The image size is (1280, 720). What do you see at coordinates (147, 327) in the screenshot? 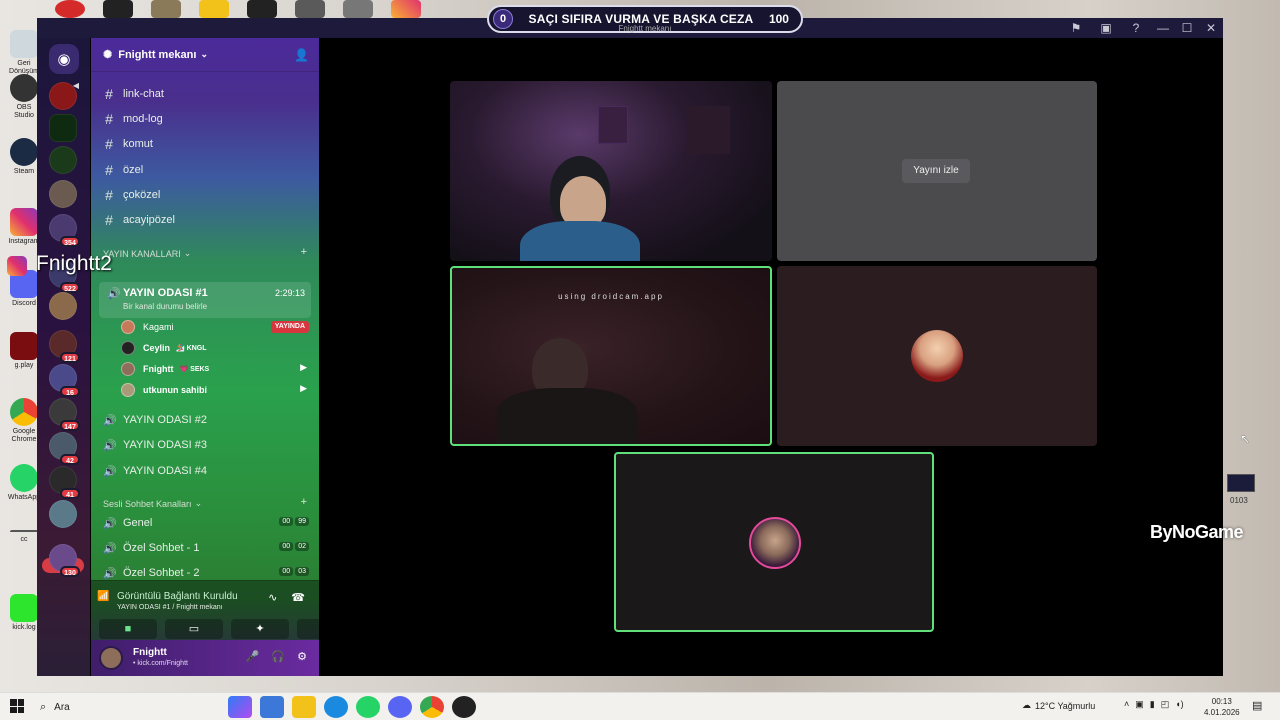
I see `voice-member: Kagami` at bounding box center [147, 327].